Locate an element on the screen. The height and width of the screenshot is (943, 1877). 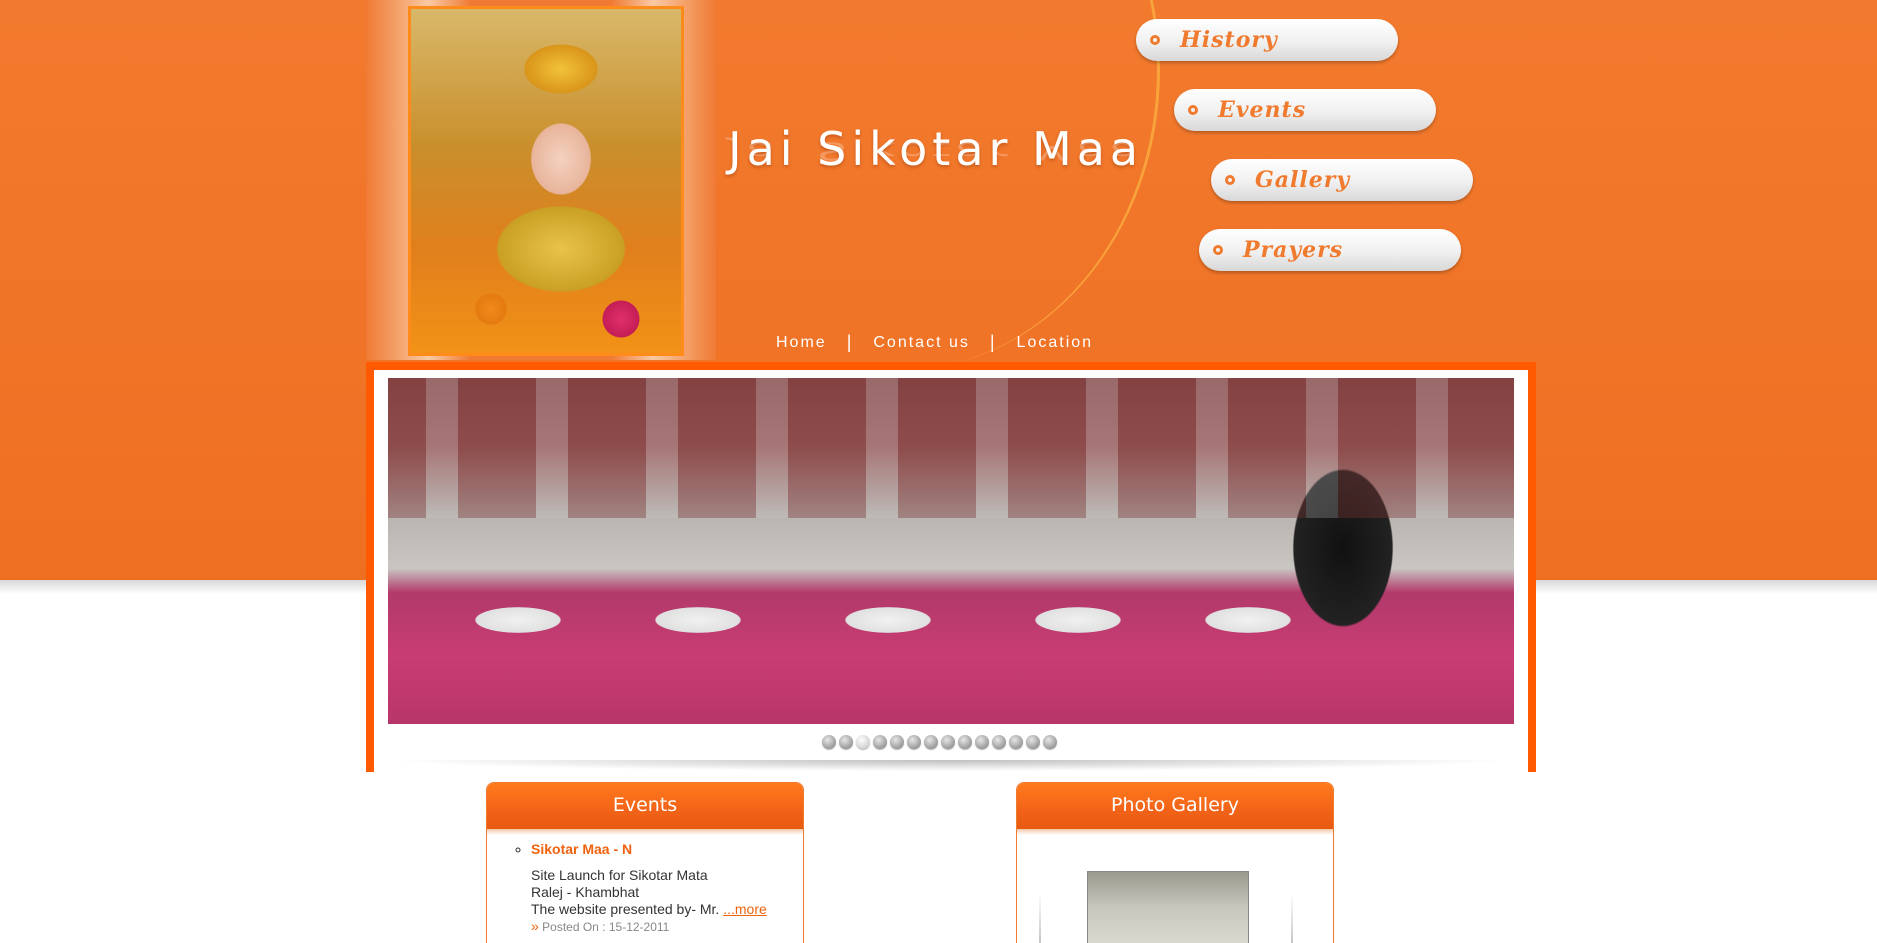
photo-gallery-heading: Photo Gallery is located at coordinates (1175, 806).